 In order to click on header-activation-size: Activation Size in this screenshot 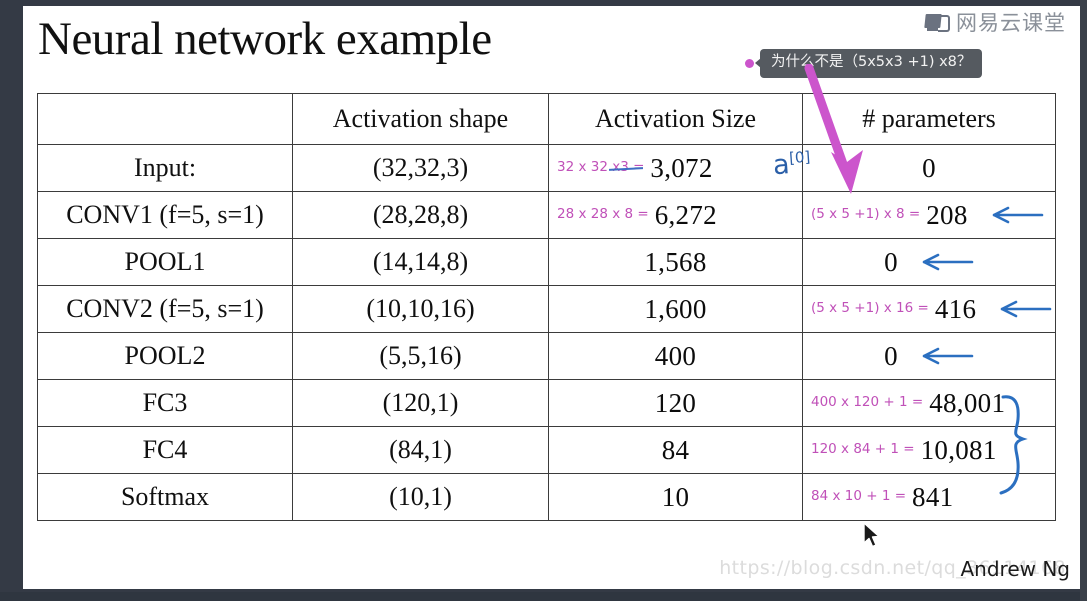, I will do `click(675, 119)`.